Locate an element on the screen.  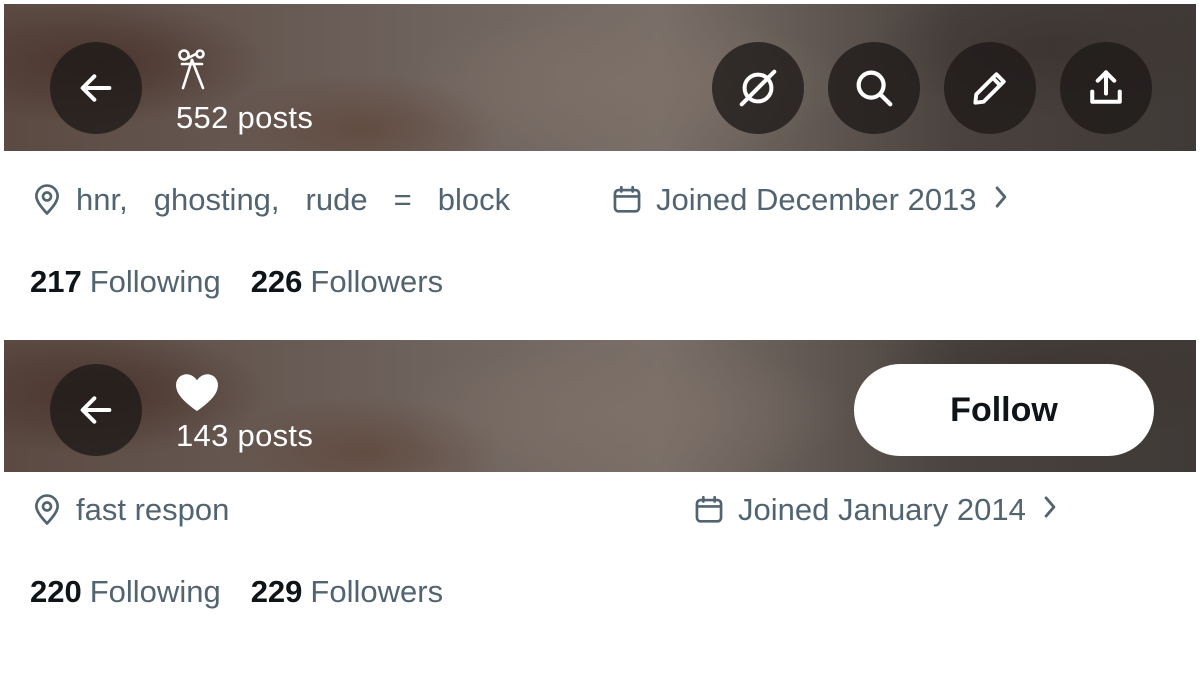
search-icon is located at coordinates (874, 88).